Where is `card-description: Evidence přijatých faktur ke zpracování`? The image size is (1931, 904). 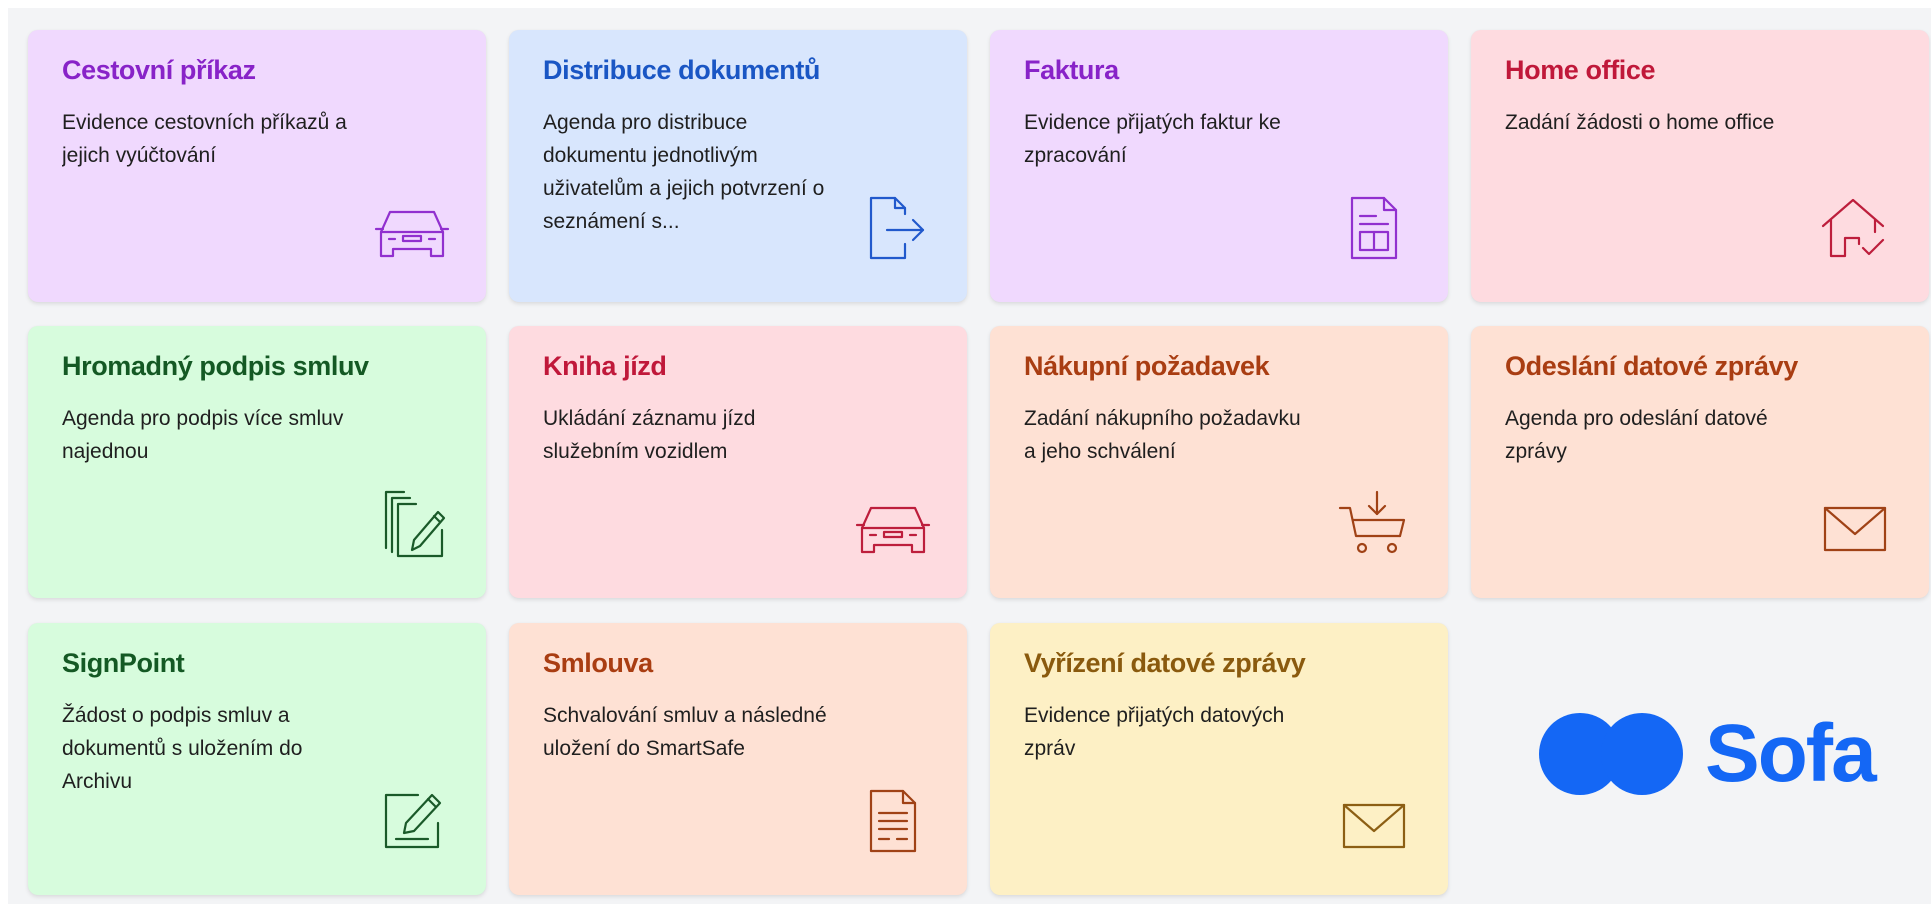 card-description: Evidence přijatých faktur ke zpracování is located at coordinates (1152, 139).